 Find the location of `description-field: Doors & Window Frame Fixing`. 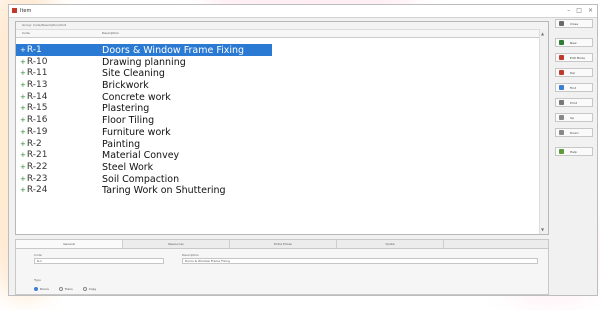

description-field: Doors & Window Frame Fixing is located at coordinates (360, 261).